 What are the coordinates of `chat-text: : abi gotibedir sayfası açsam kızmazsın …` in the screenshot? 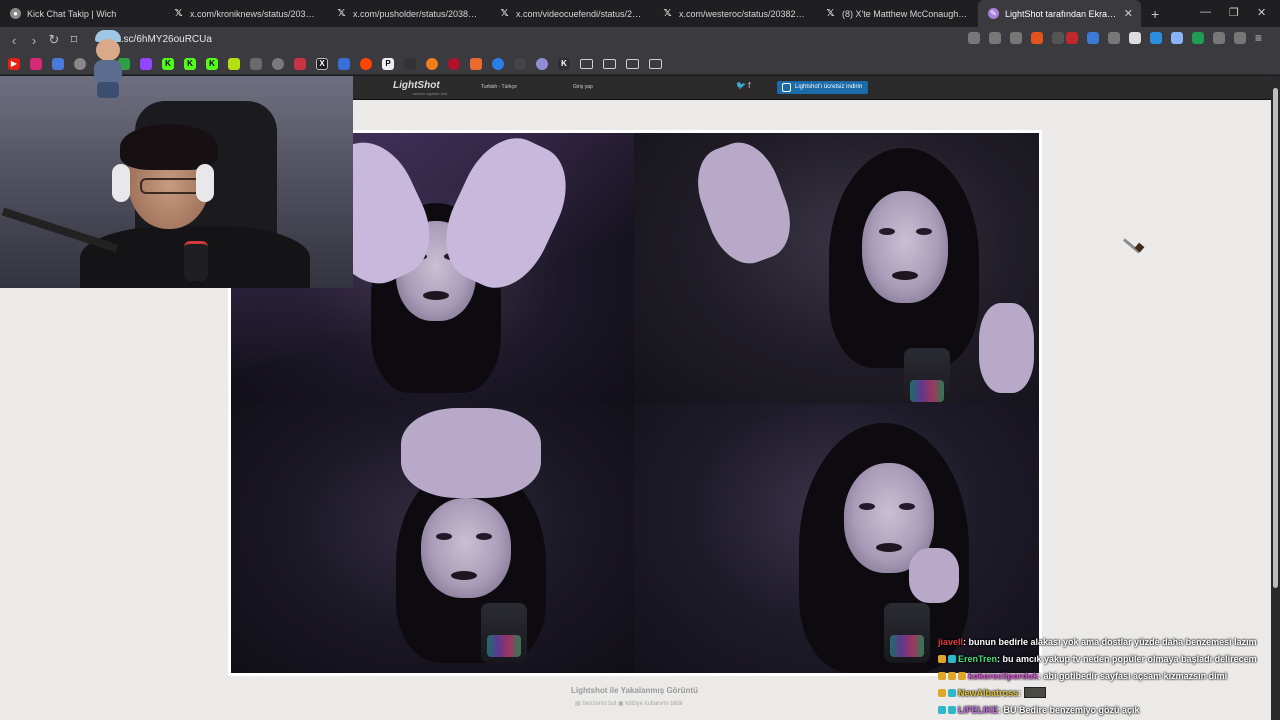 It's located at (1133, 676).